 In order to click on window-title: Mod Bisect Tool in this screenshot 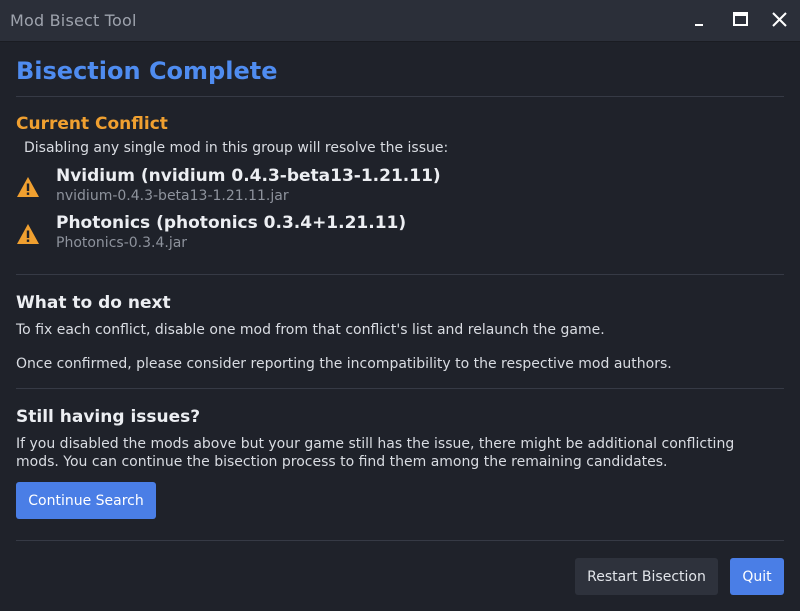, I will do `click(73, 20)`.